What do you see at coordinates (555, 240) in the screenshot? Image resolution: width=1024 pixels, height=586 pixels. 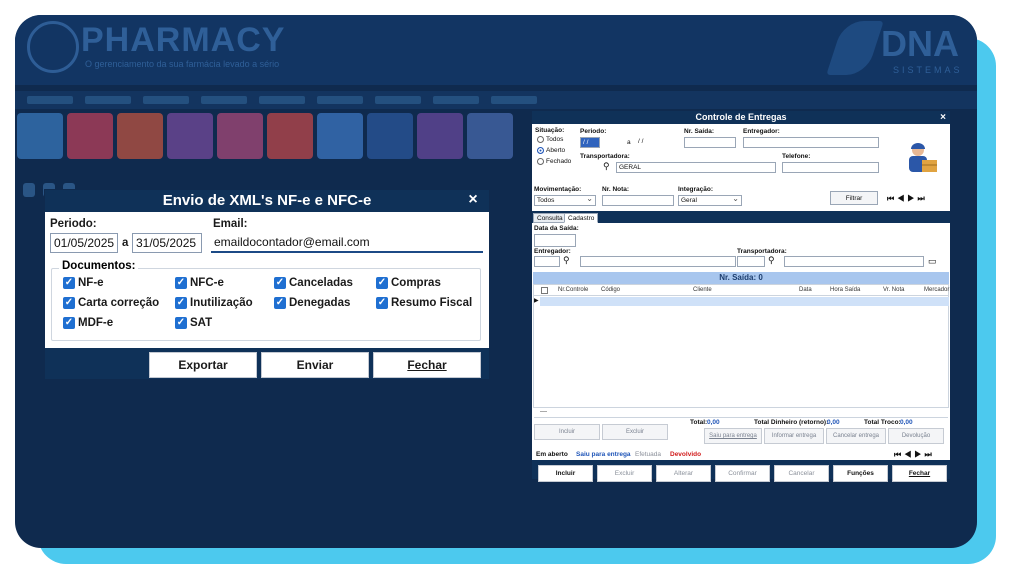 I see `data-saida-input` at bounding box center [555, 240].